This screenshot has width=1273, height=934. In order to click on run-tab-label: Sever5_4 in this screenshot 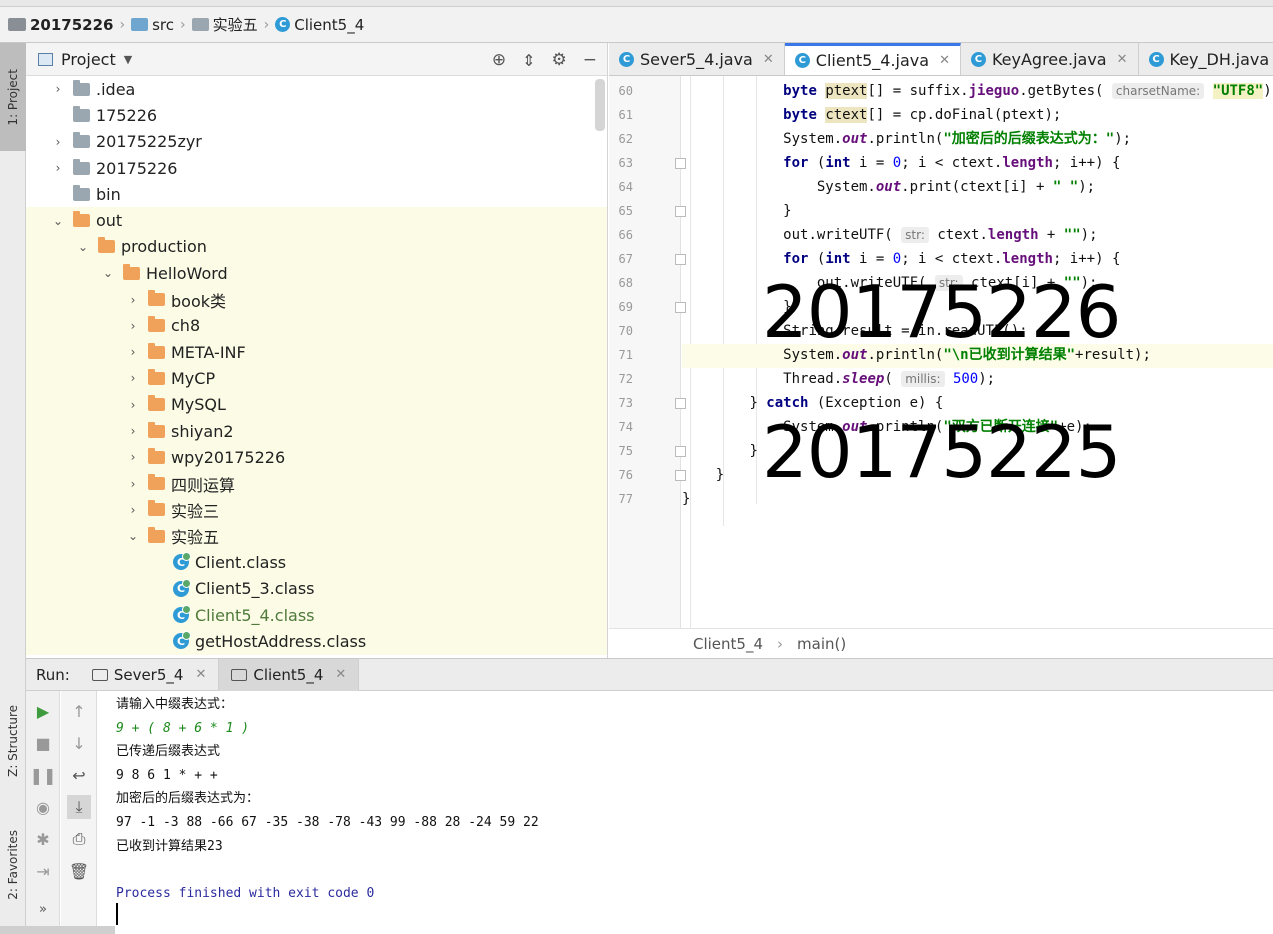, I will do `click(148, 674)`.